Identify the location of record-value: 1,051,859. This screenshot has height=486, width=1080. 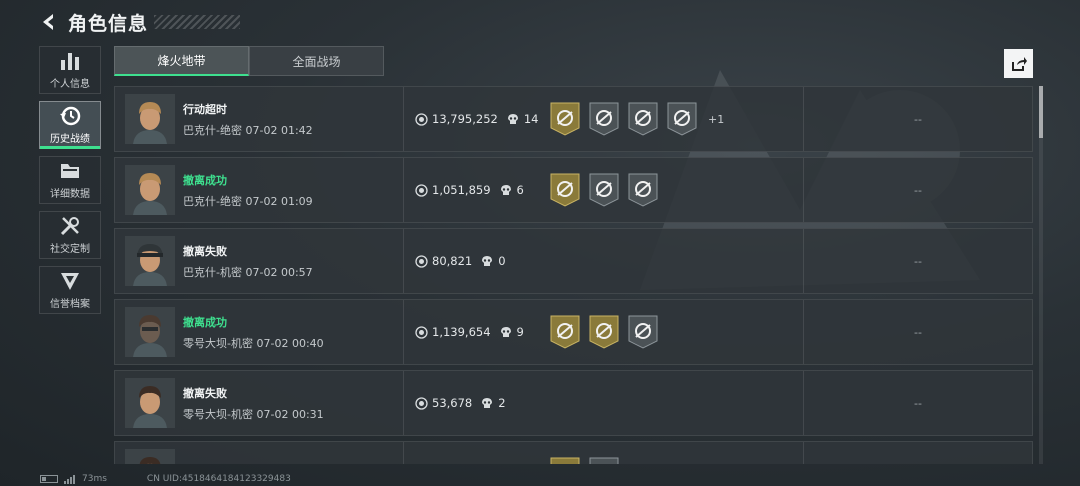
(461, 190).